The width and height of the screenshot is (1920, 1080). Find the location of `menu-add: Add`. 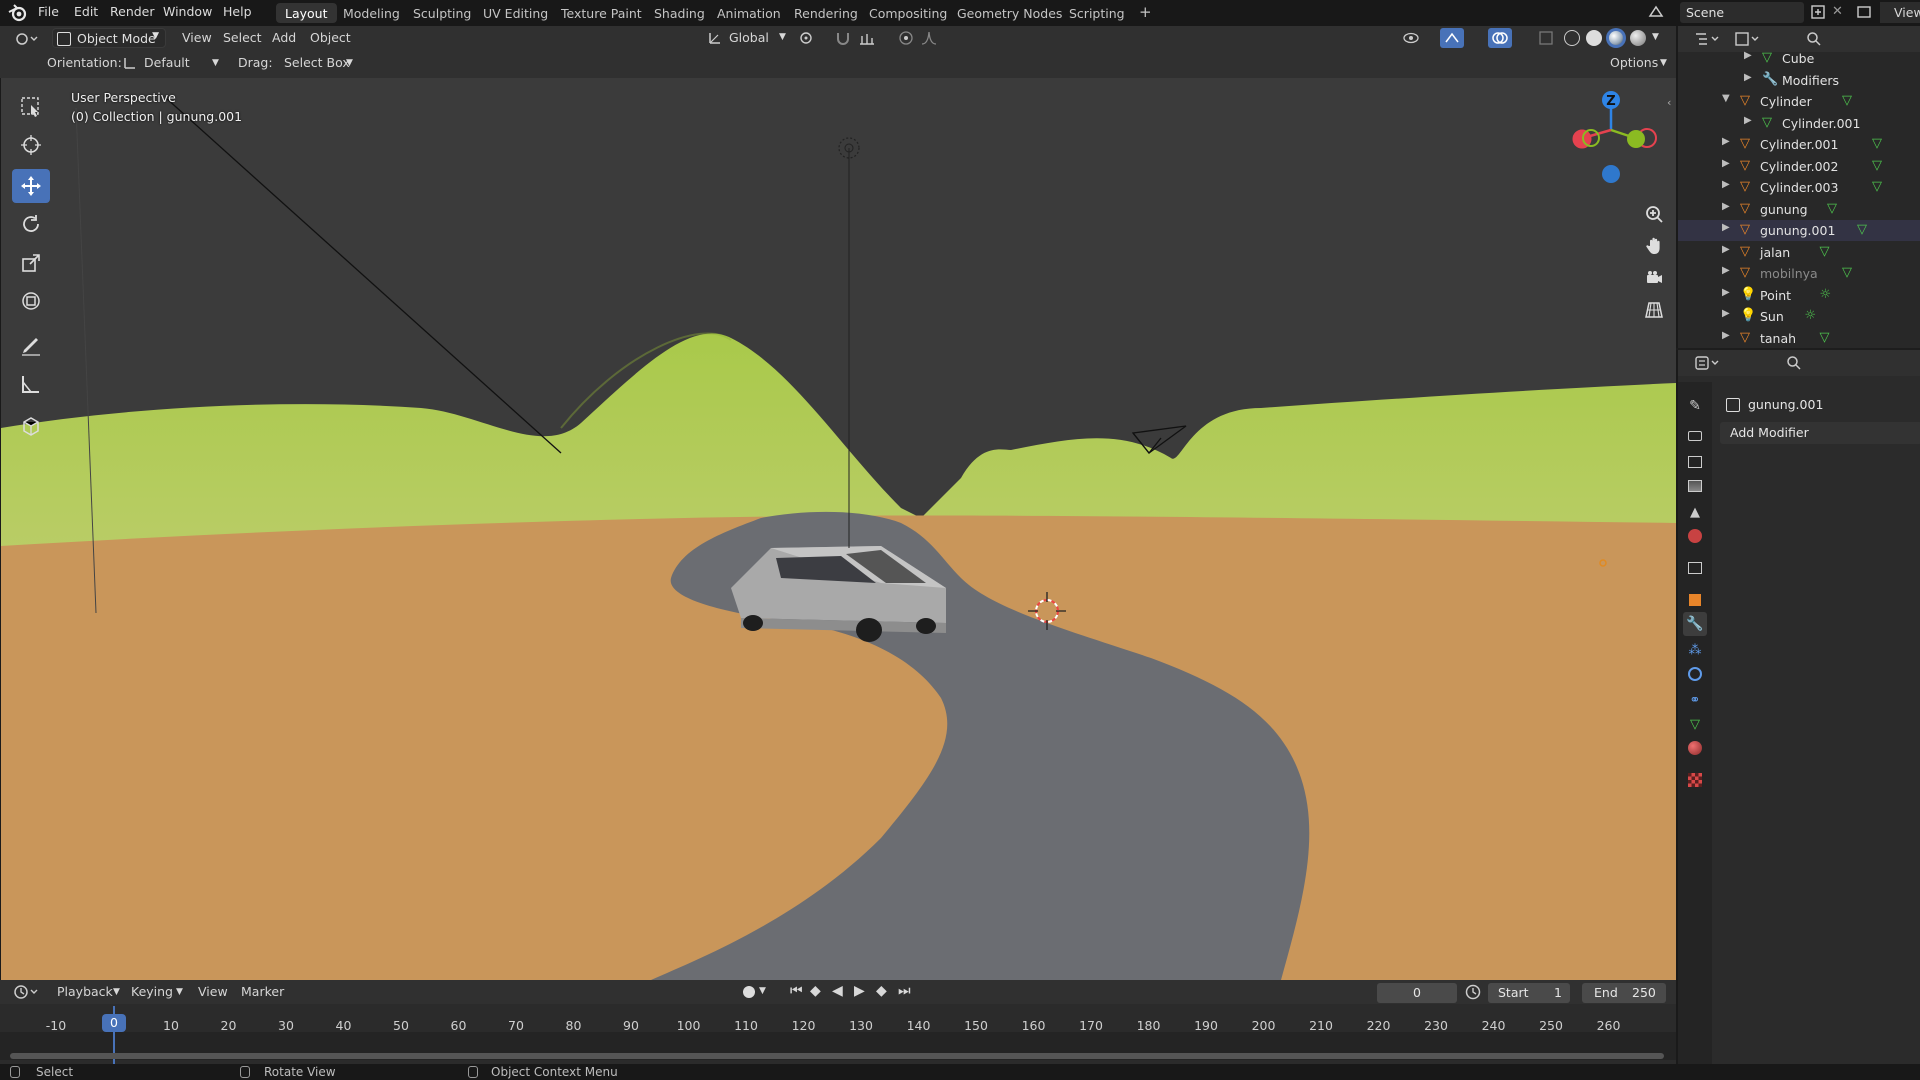

menu-add: Add is located at coordinates (284, 37).